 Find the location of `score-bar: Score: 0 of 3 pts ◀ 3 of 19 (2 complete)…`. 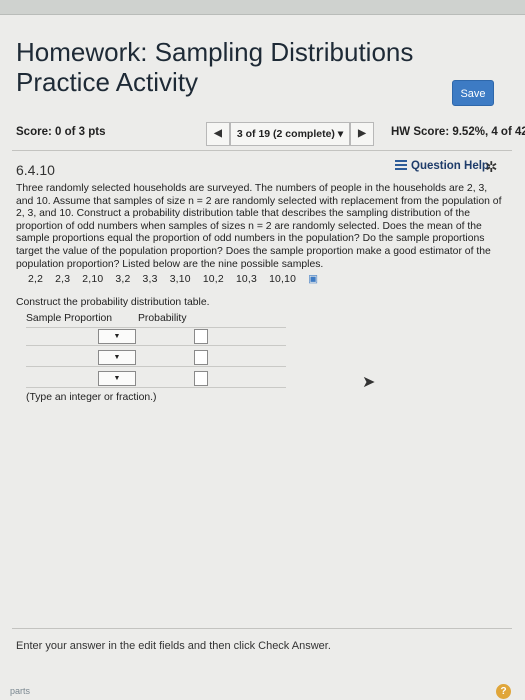

score-bar: Score: 0 of 3 pts ◀ 3 of 19 (2 complete)… is located at coordinates (270, 134).